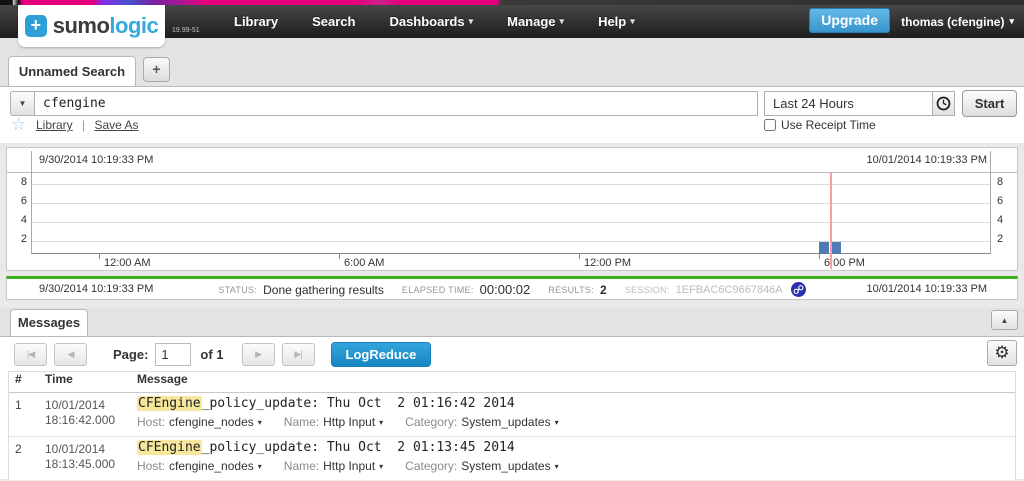 The height and width of the screenshot is (481, 1024). Describe the element at coordinates (117, 125) in the screenshot. I see `save-as-link: Save As` at that location.